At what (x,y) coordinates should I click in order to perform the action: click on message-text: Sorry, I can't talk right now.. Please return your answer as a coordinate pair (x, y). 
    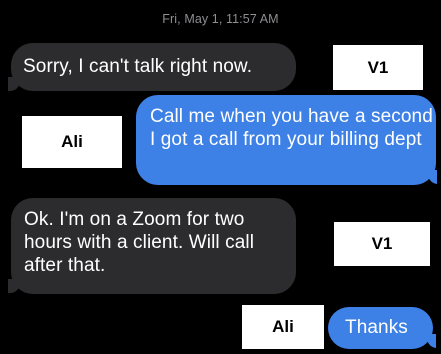
    Looking at the image, I should click on (138, 66).